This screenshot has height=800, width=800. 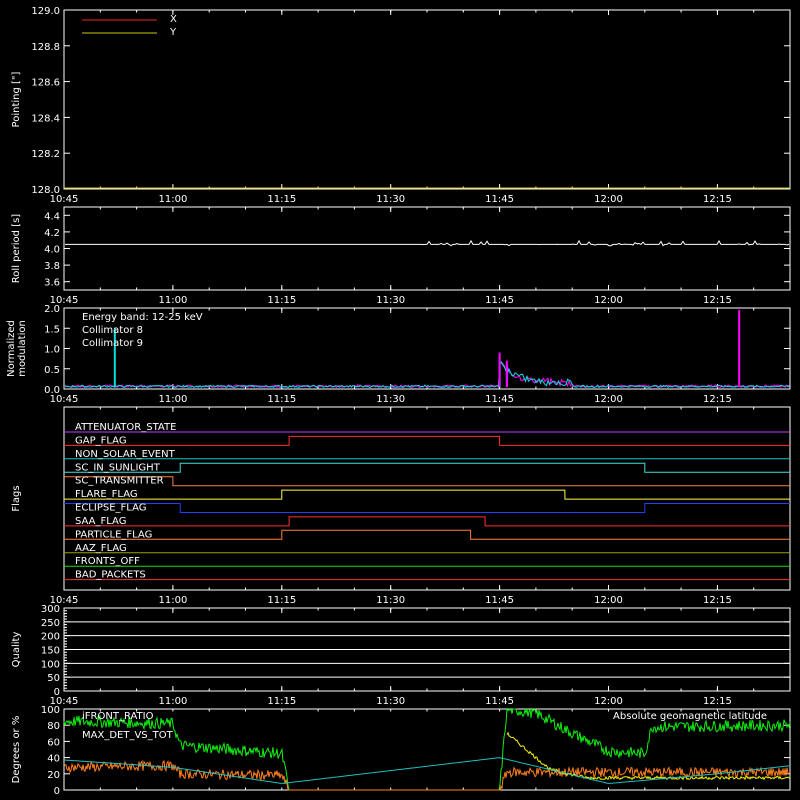 I want to click on modulation-ylabel: Normalized, so click(x=11, y=348).